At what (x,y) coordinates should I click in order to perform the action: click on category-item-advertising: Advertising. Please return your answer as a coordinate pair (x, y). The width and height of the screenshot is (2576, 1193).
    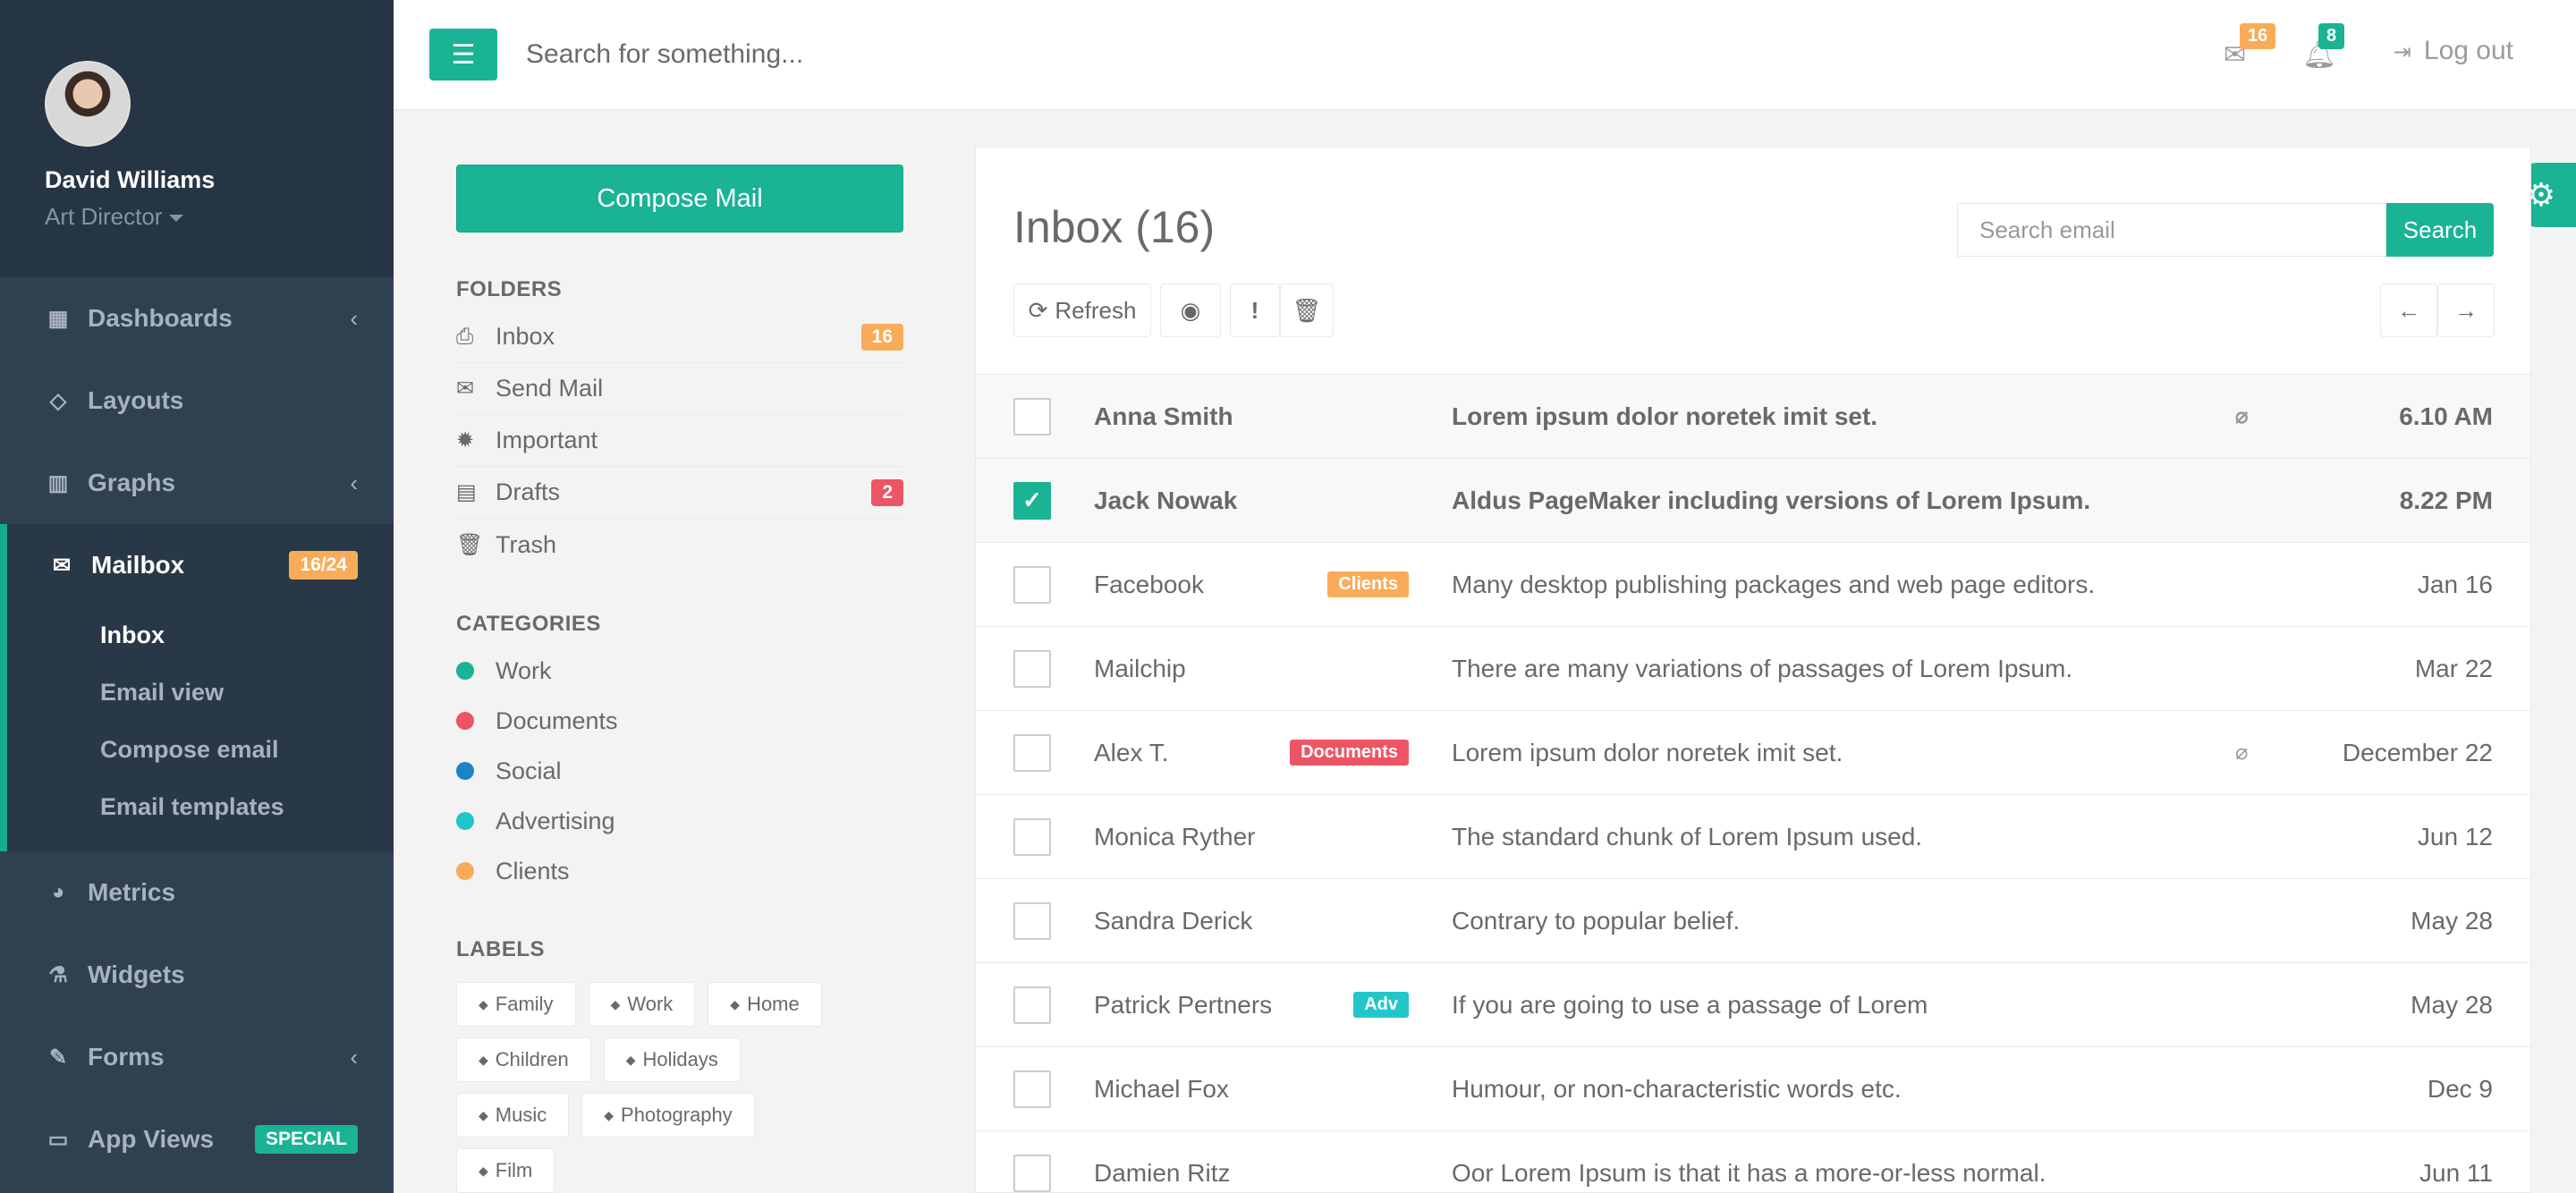
    Looking at the image, I should click on (679, 821).